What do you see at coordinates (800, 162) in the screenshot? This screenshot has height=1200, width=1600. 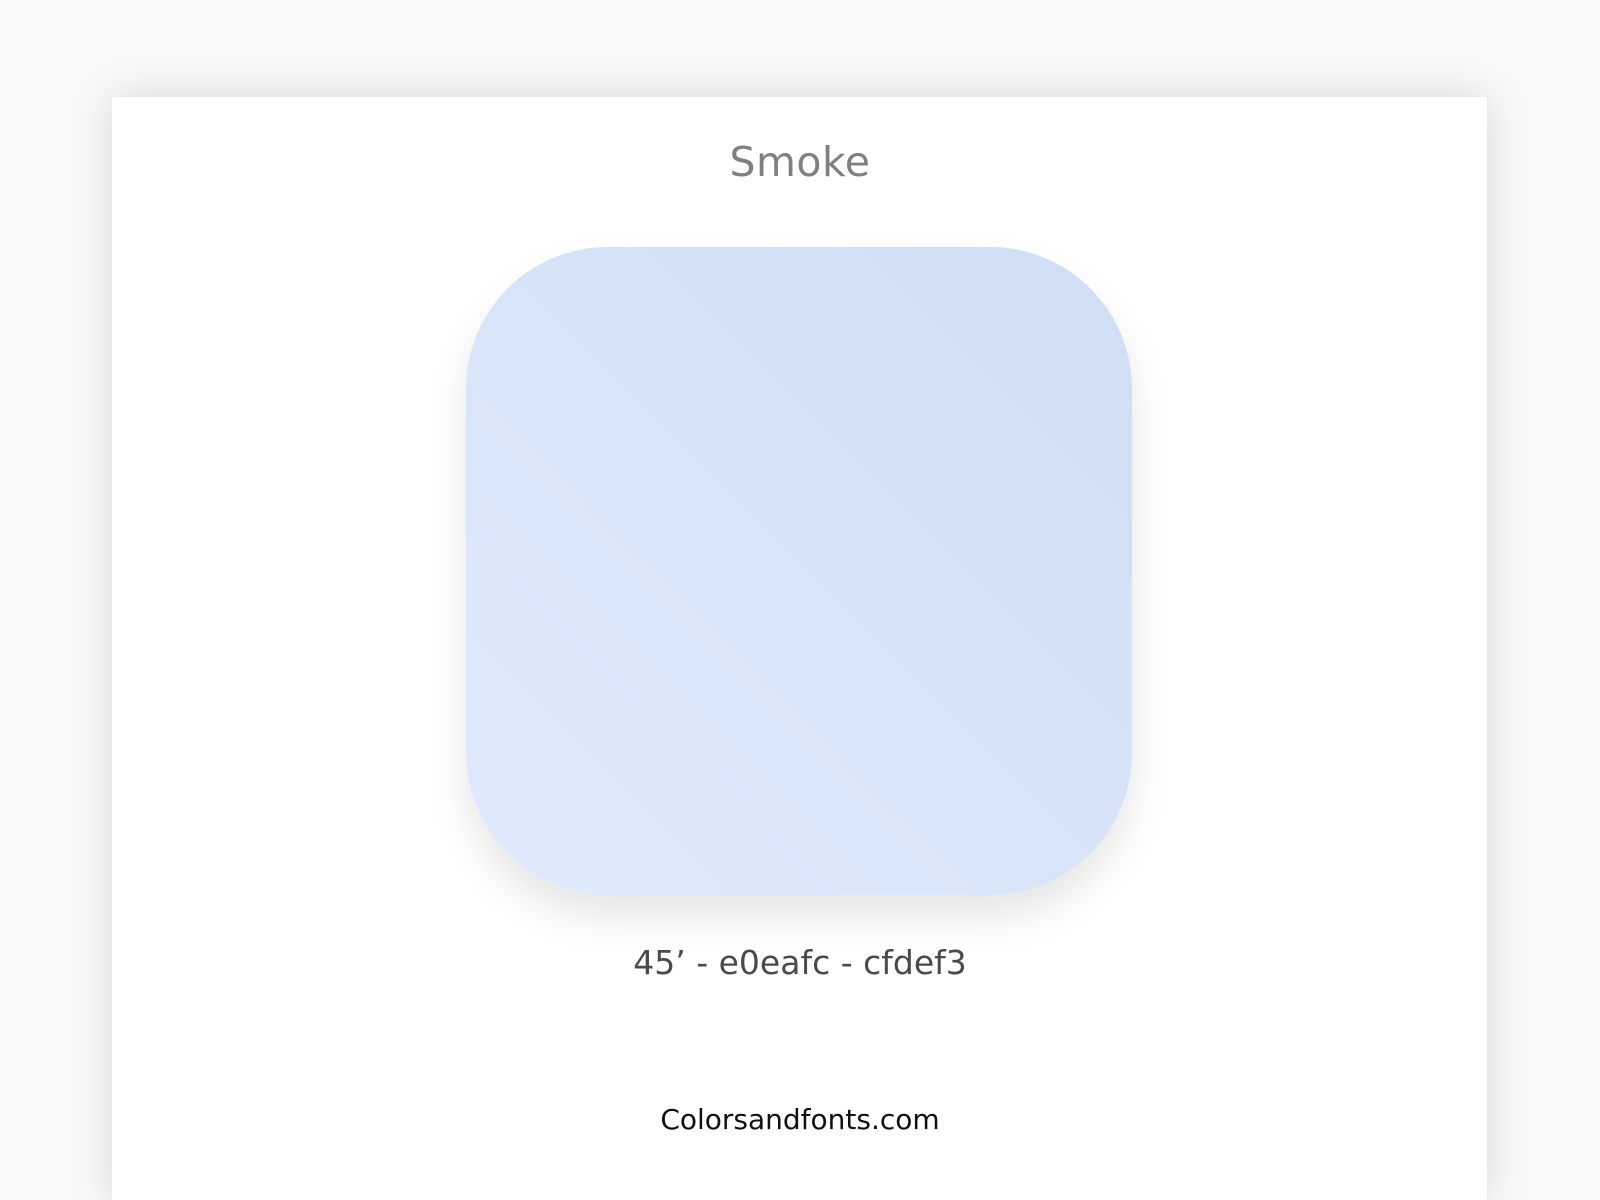 I see `gradient-name: Smoke` at bounding box center [800, 162].